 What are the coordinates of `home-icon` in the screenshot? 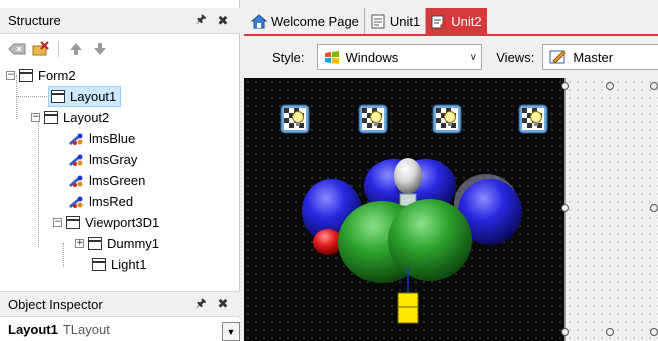 It's located at (259, 20).